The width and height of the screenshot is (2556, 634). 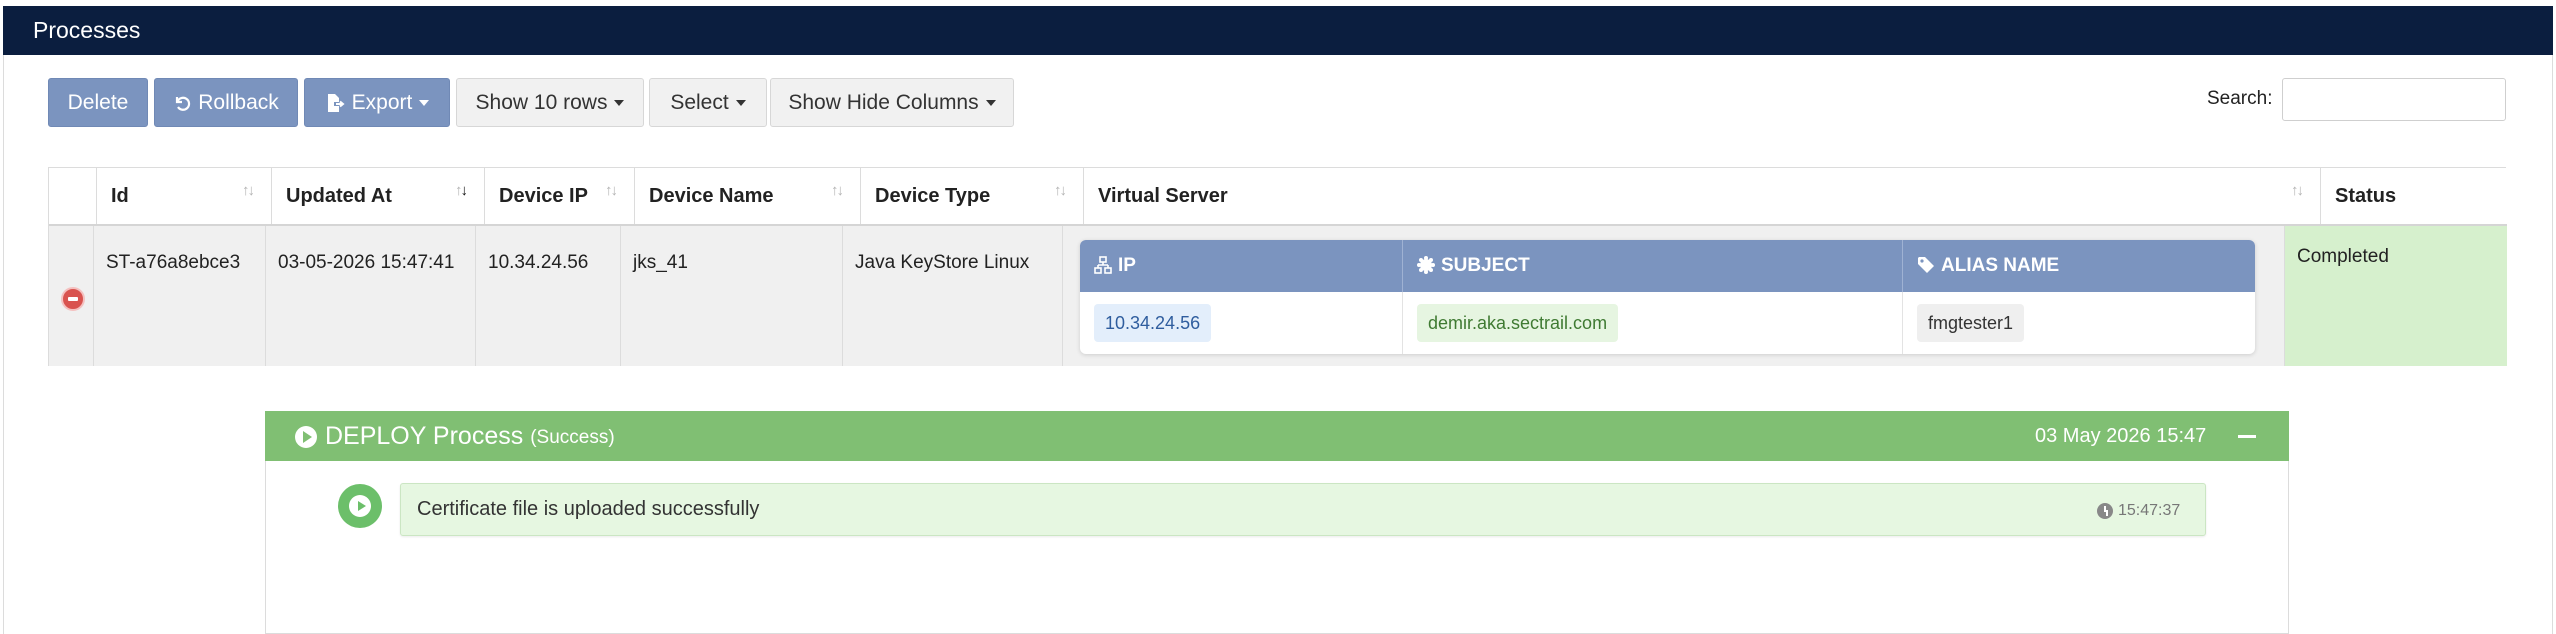 What do you see at coordinates (1426, 265) in the screenshot?
I see `certificate-badge-icon` at bounding box center [1426, 265].